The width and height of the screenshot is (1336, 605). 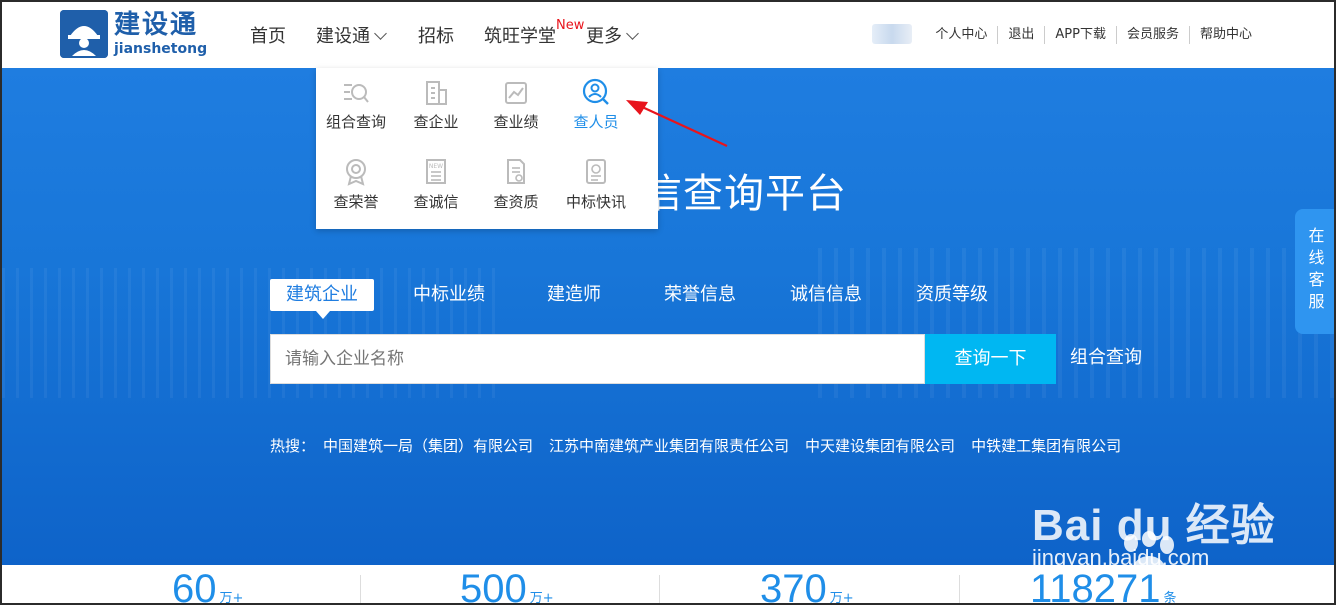 I want to click on avatar, so click(x=892, y=34).